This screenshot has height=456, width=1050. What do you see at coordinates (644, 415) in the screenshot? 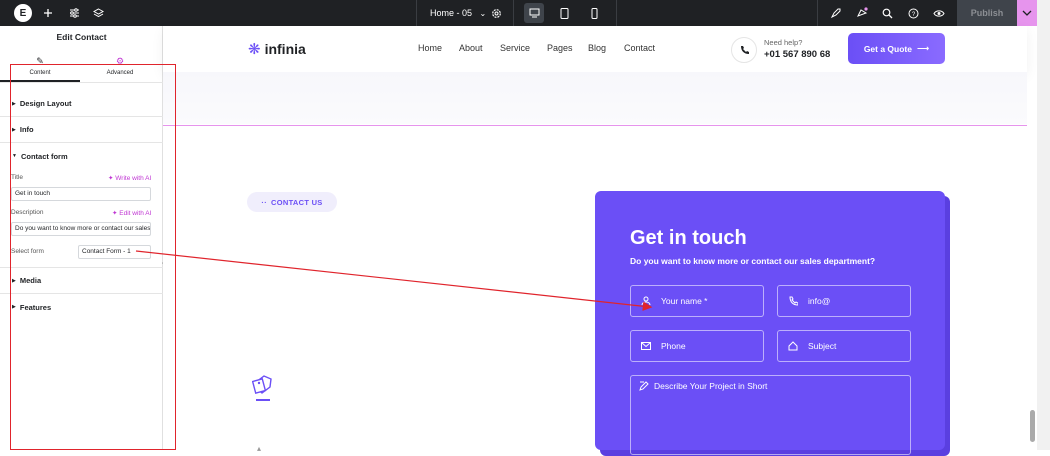
I see `edit-icon` at bounding box center [644, 415].